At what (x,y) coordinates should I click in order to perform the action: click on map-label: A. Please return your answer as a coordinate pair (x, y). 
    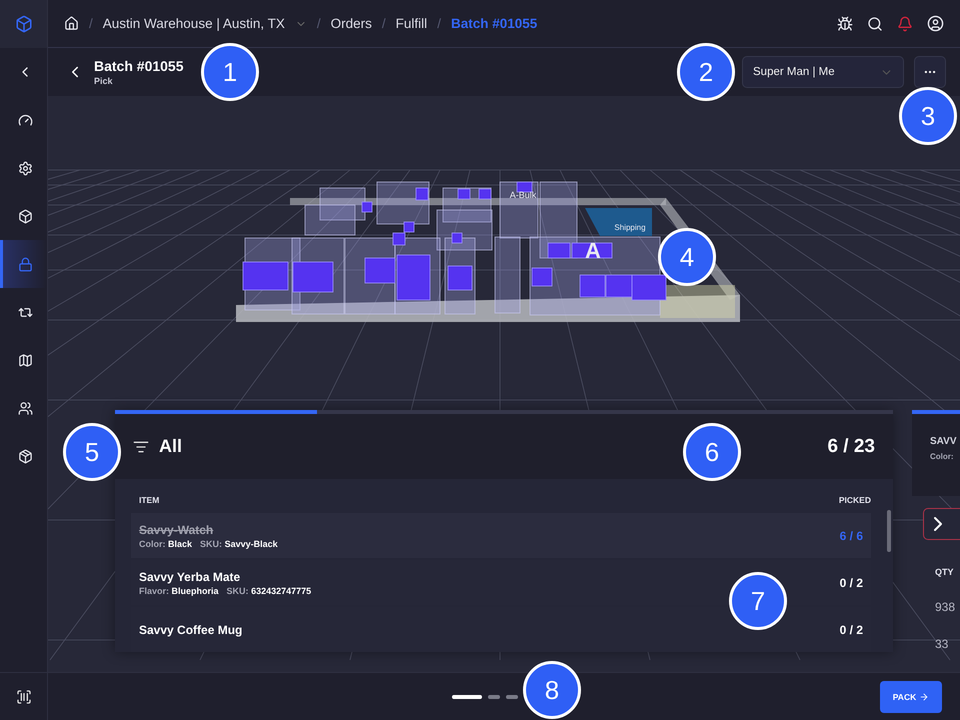
    Looking at the image, I should click on (593, 250).